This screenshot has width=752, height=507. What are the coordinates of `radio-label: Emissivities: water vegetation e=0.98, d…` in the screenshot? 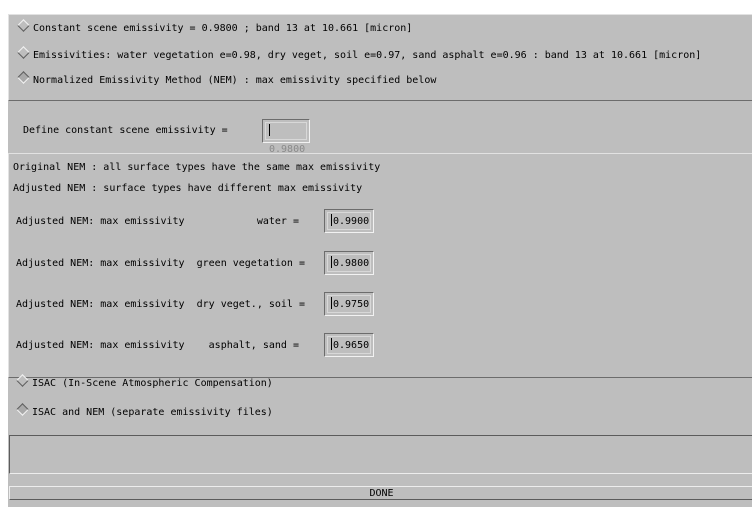 It's located at (367, 55).